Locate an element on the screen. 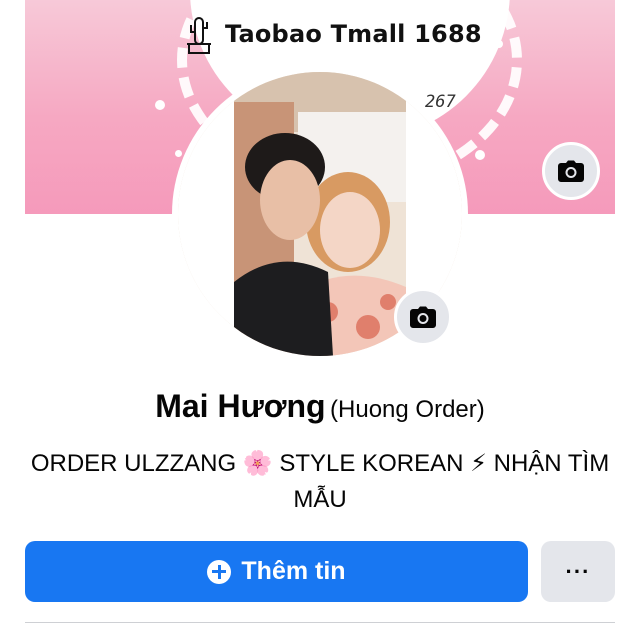  divider is located at coordinates (320, 622).